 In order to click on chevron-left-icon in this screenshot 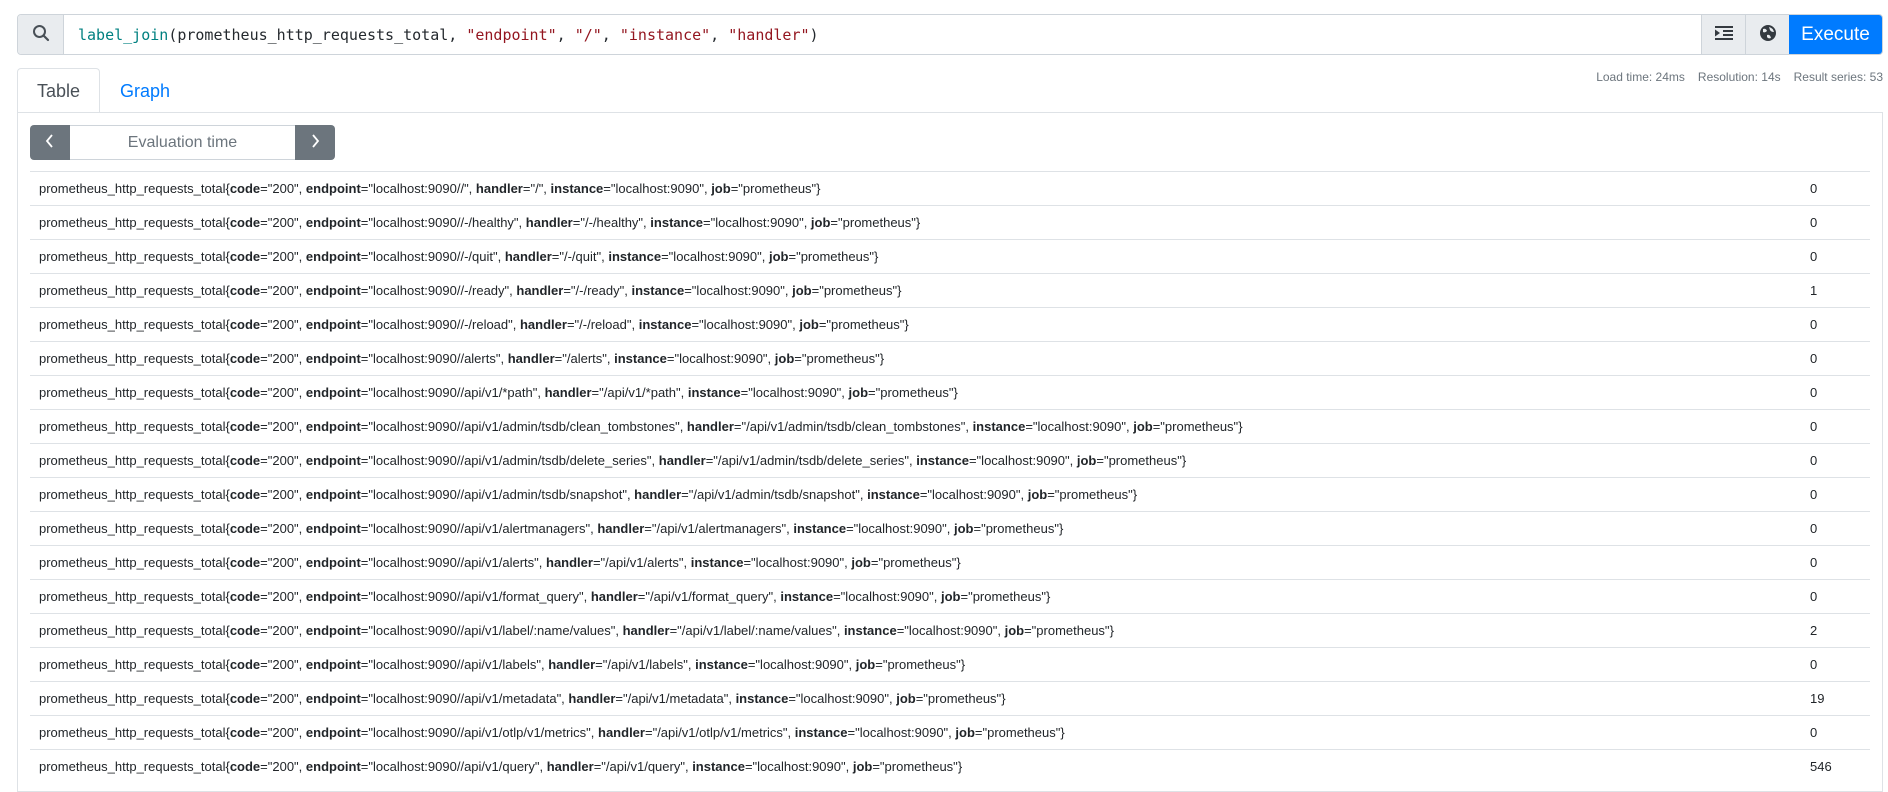, I will do `click(50, 142)`.